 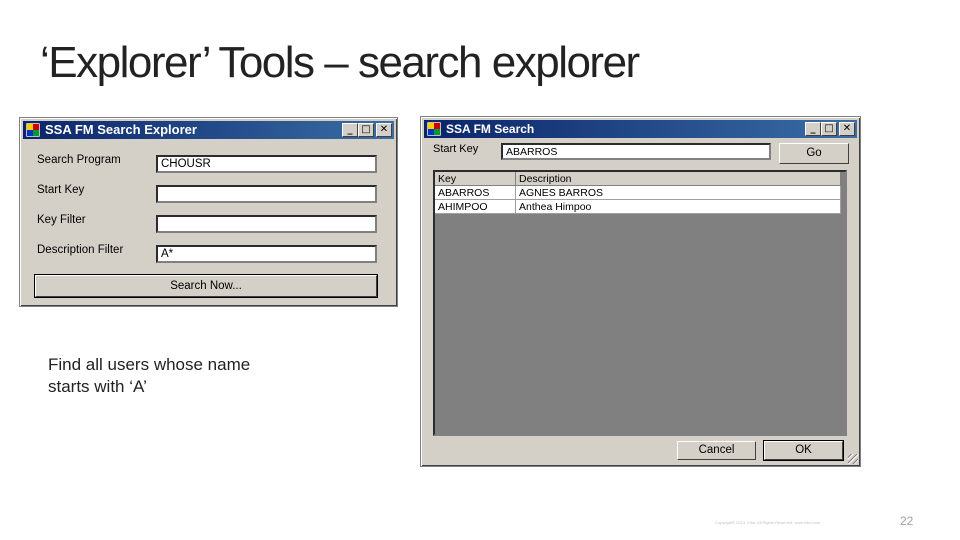 I want to click on grid-header-row: Key Description, so click(x=638, y=179).